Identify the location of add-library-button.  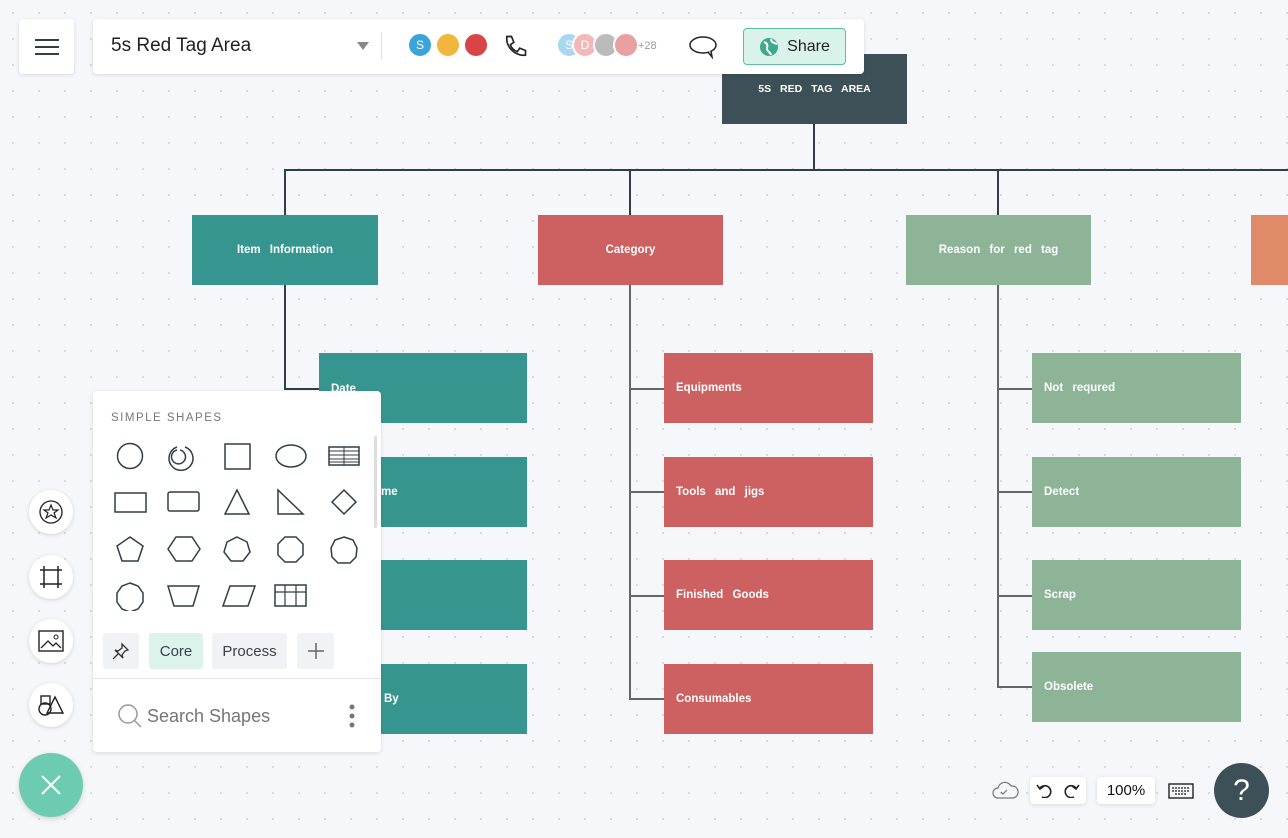
(315, 651).